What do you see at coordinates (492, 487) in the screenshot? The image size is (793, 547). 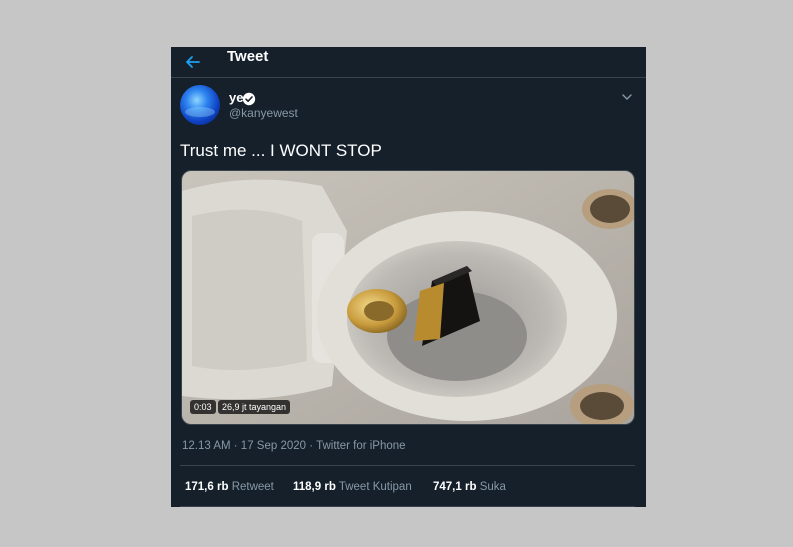 I see `like-count-label: Suka` at bounding box center [492, 487].